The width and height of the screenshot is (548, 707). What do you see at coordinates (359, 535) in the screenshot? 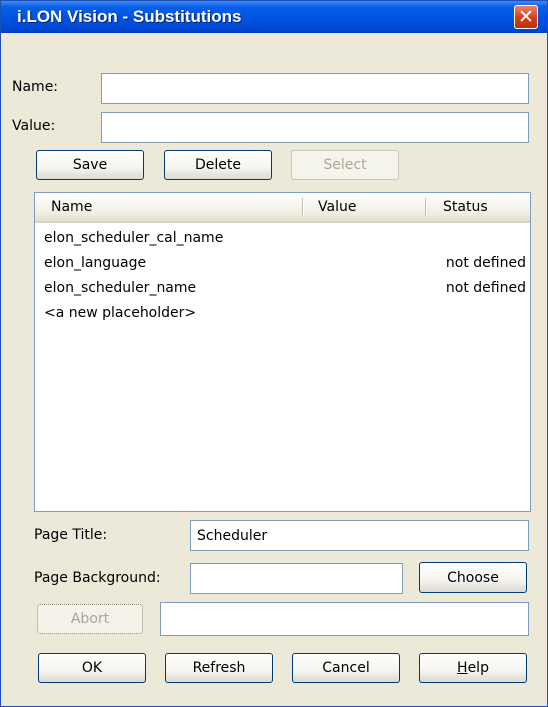
I see `page-title-field` at bounding box center [359, 535].